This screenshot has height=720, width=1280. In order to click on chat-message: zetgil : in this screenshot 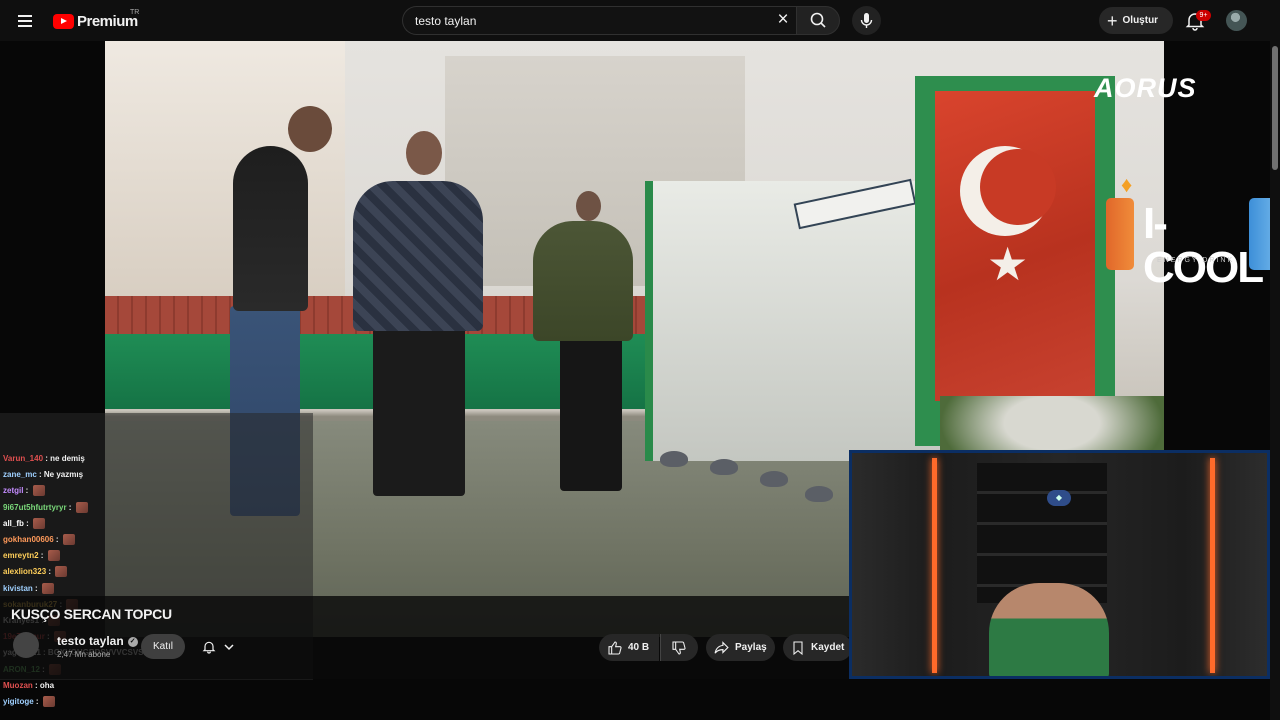, I will do `click(24, 490)`.